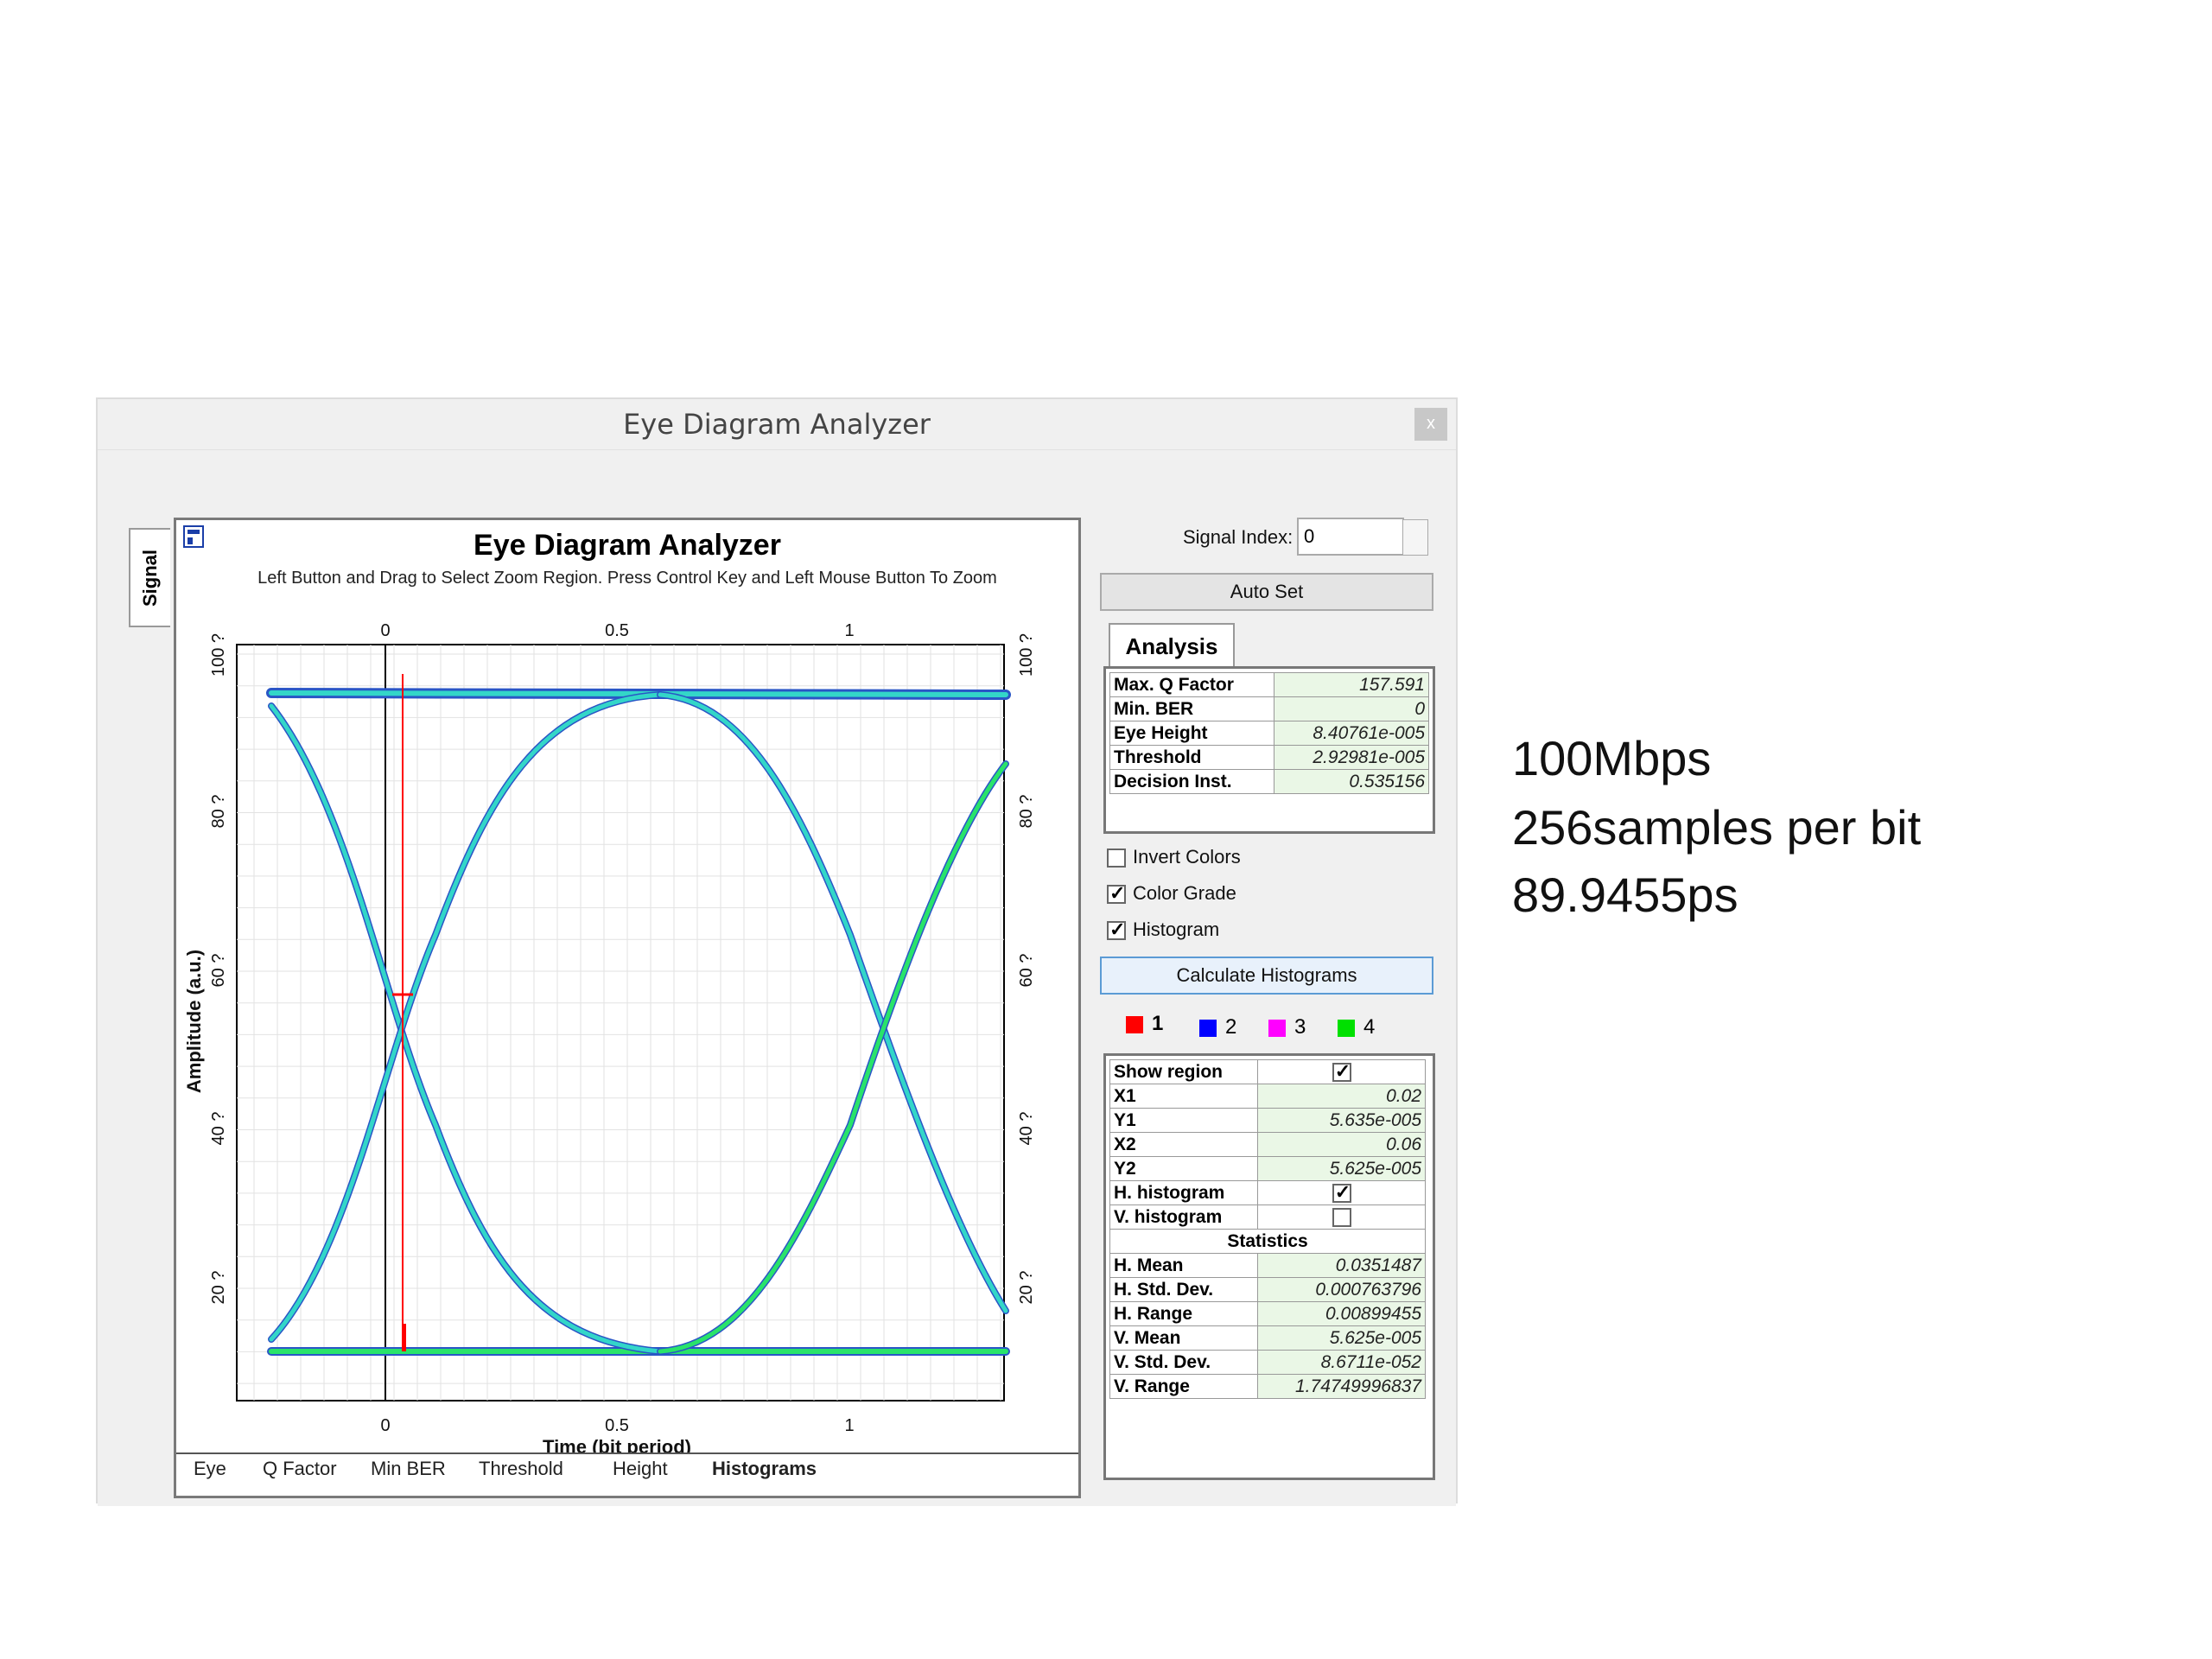 The height and width of the screenshot is (1659, 2212). Describe the element at coordinates (1277, 1028) in the screenshot. I see `region-3-swatch` at that location.